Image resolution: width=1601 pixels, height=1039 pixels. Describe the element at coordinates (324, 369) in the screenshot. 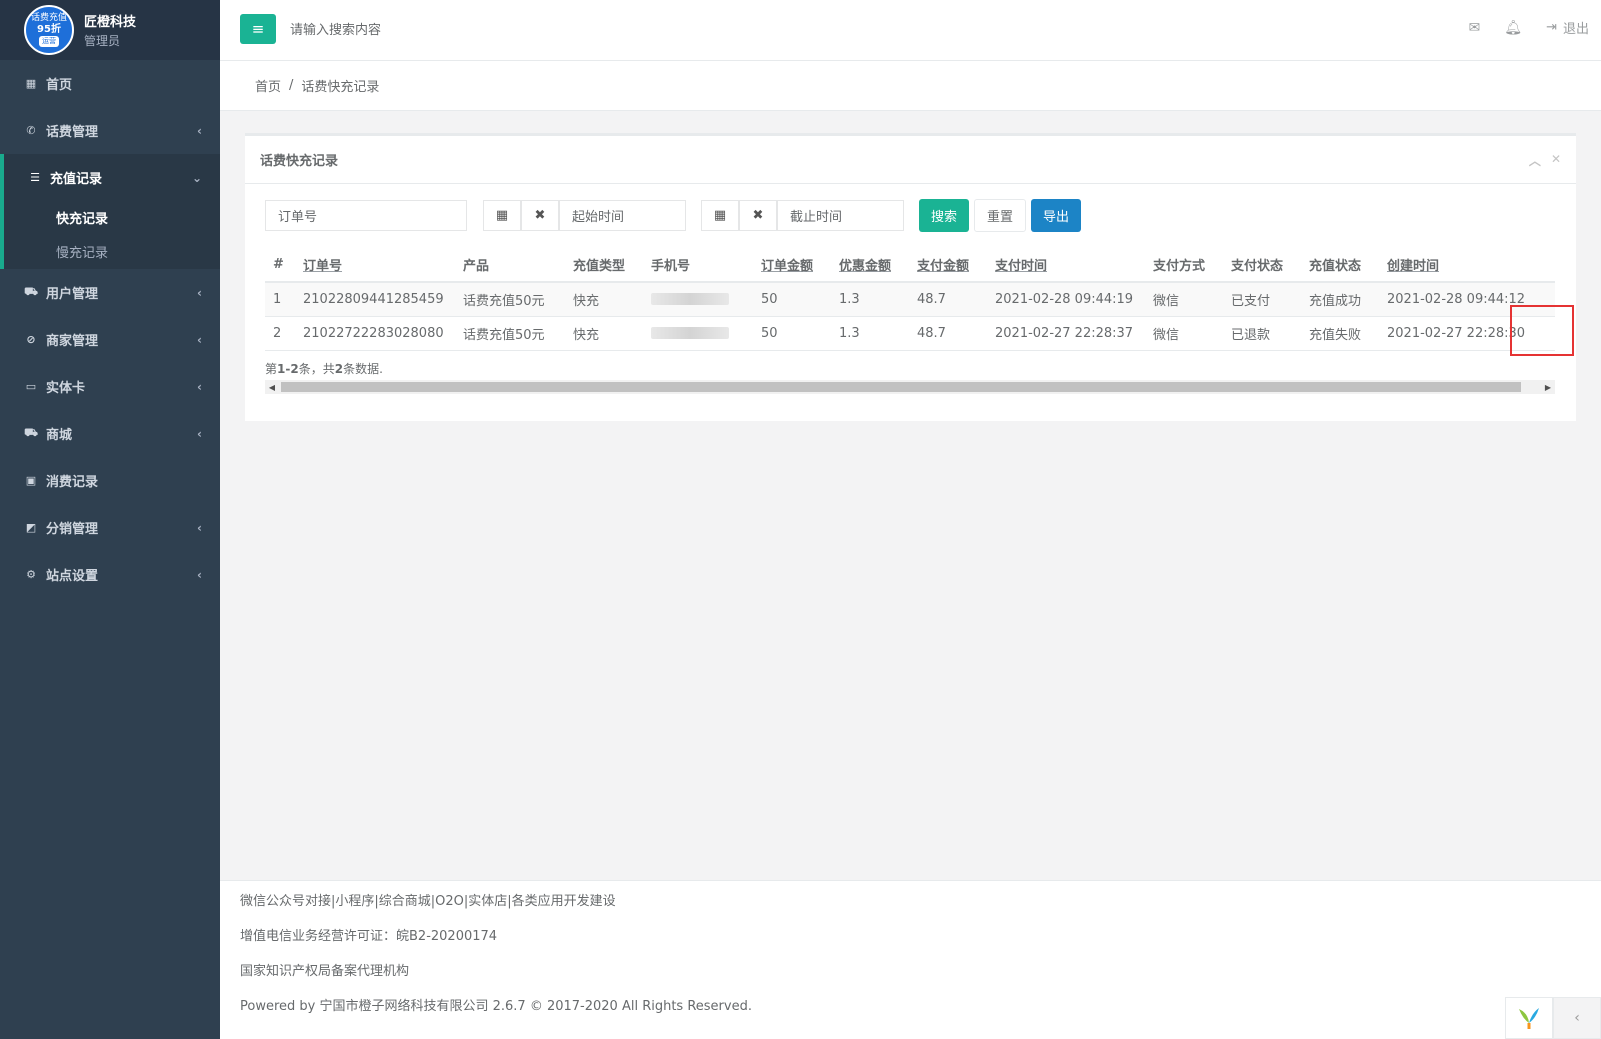

I see `table-summary: 第1-2条，共2条数据.` at that location.